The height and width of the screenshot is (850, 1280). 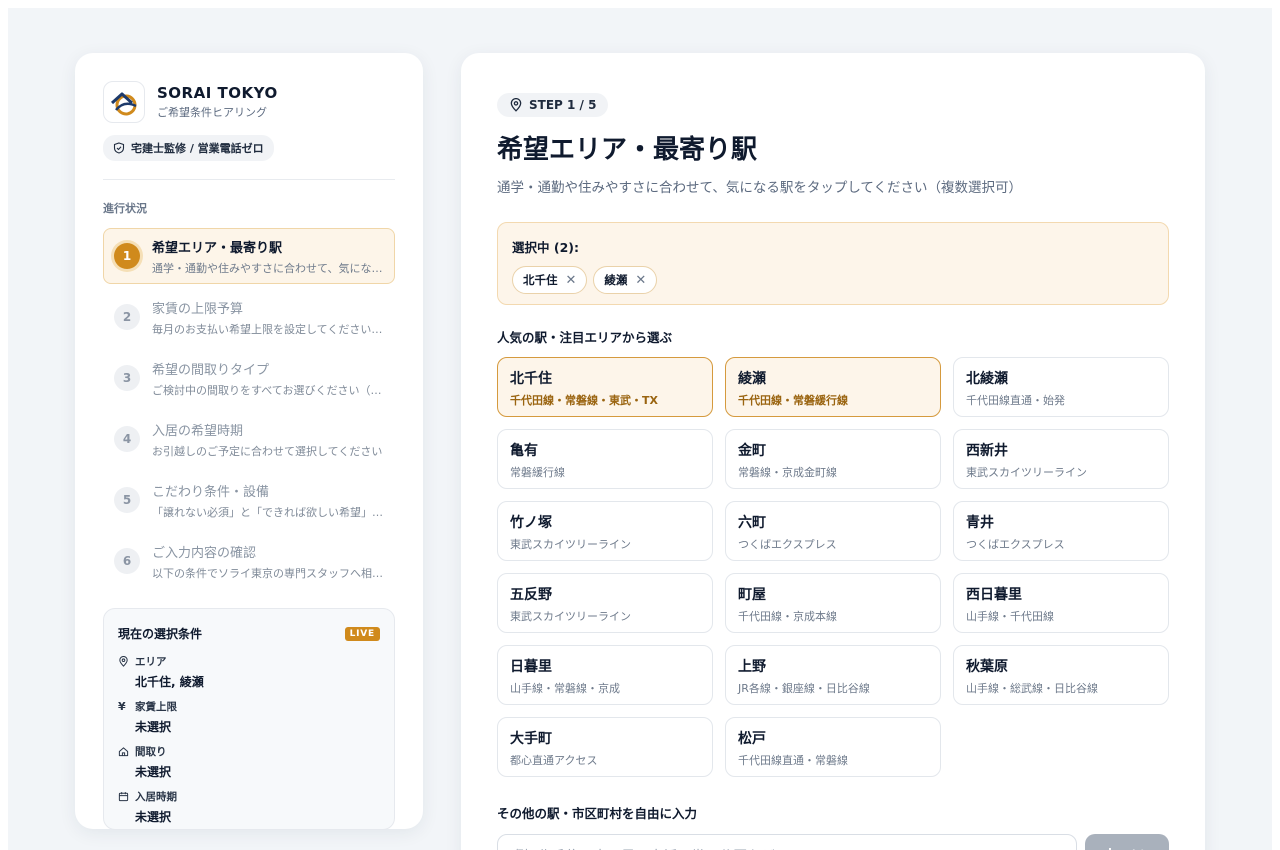 I want to click on free-input-label: その他の駅・市区町村を自由に入力, so click(x=597, y=813).